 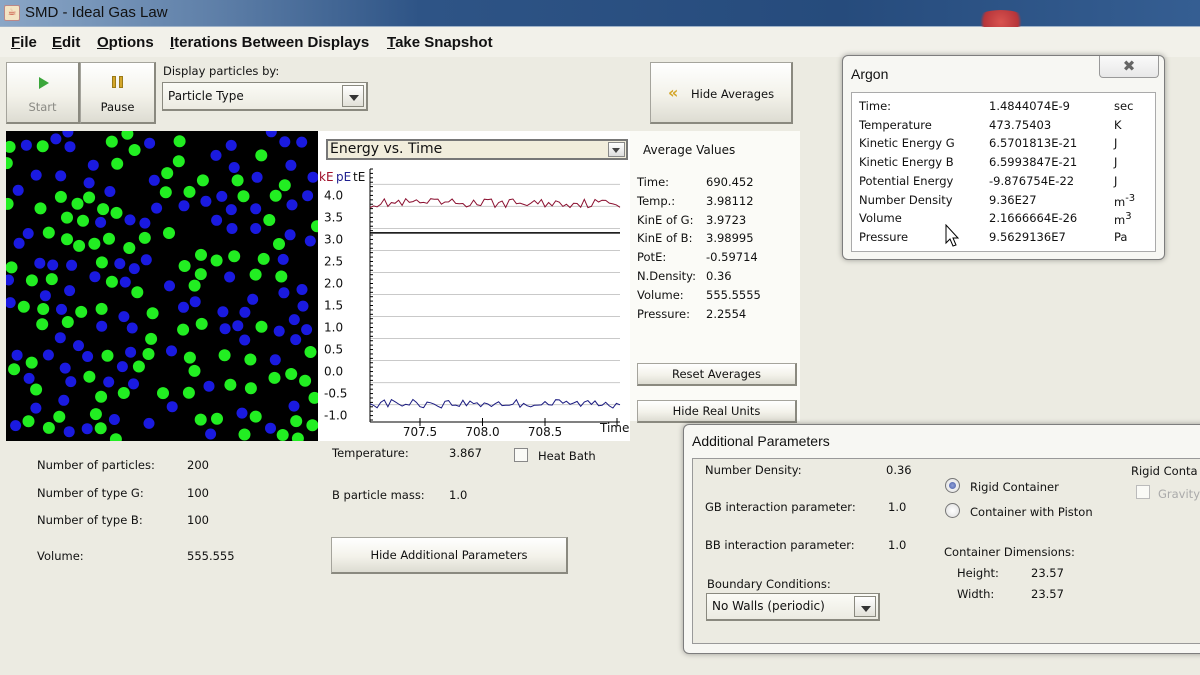 I want to click on menu-options: Options, so click(x=125, y=42).